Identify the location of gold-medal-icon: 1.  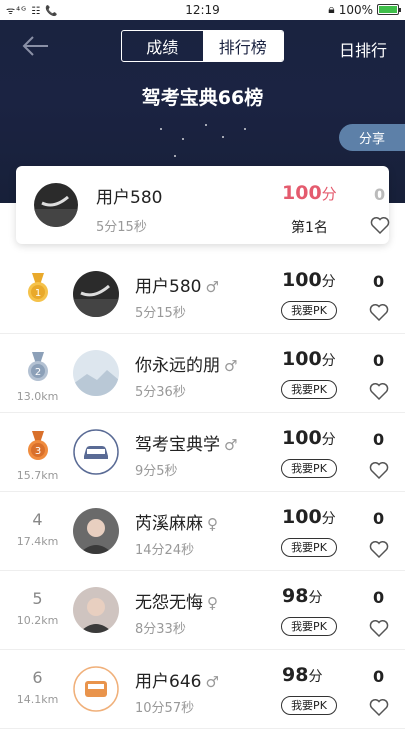
(37, 287).